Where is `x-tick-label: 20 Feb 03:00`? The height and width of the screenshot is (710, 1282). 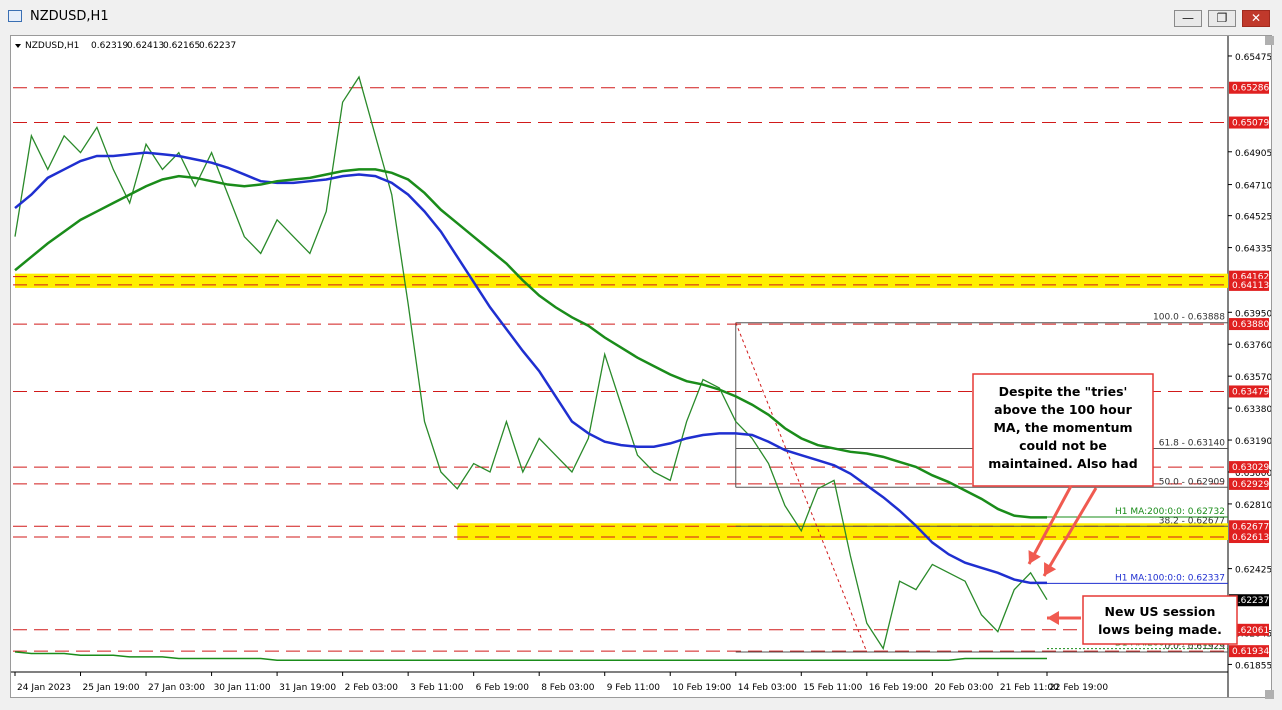 x-tick-label: 20 Feb 03:00 is located at coordinates (963, 688).